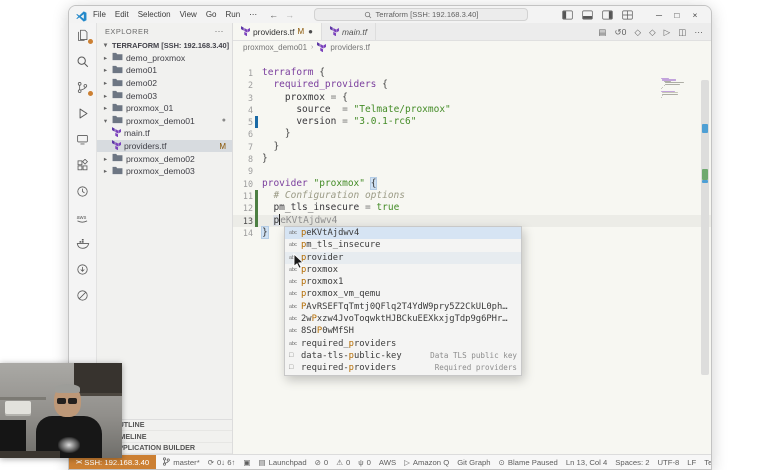 Image resolution: width=780 pixels, height=470 pixels. What do you see at coordinates (164, 45) in the screenshot?
I see `tree-root-folder: ▾ TERRAFORM [SSH: 192.168.3.40]` at bounding box center [164, 45].